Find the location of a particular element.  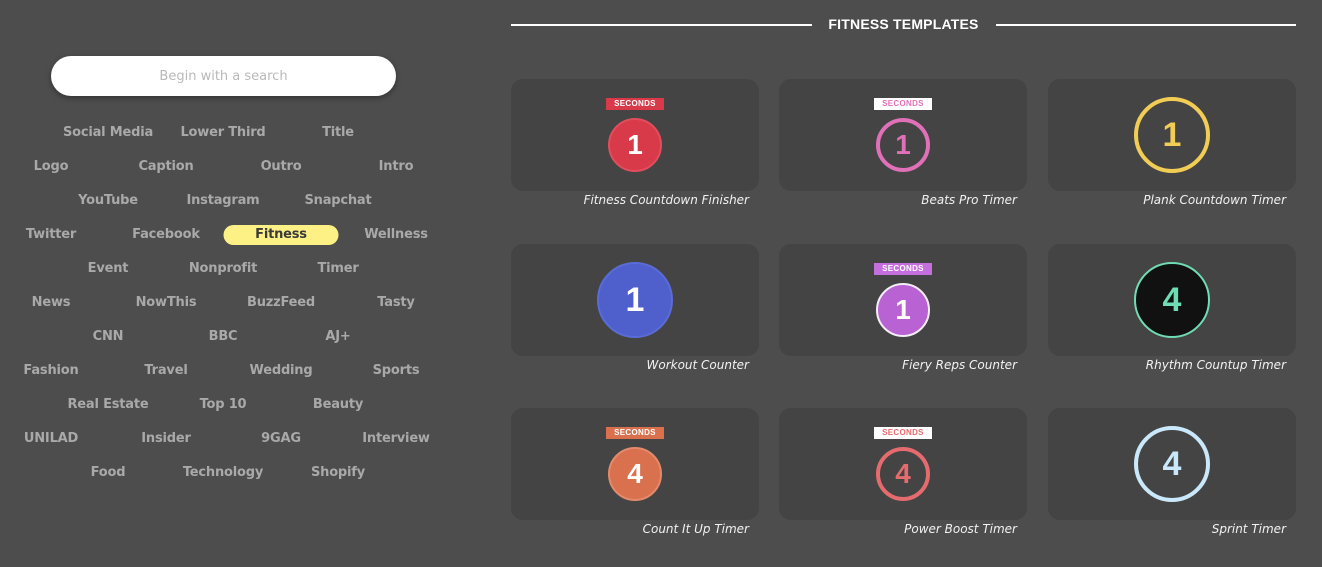

tag-caption: Caption is located at coordinates (165, 167).